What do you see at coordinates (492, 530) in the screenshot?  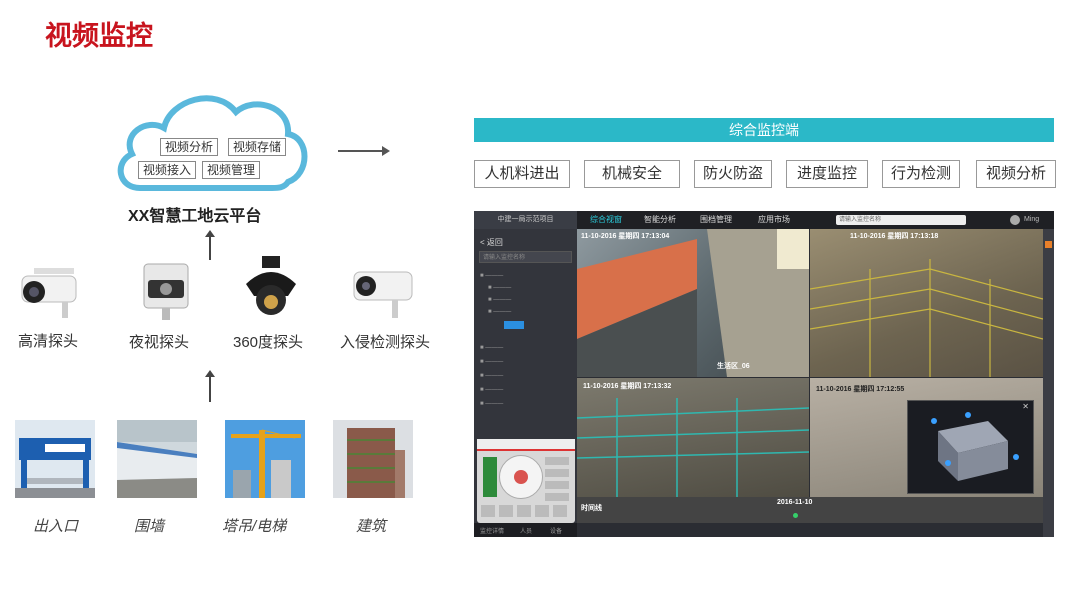 I see `bottom-tab: 监控详情` at bounding box center [492, 530].